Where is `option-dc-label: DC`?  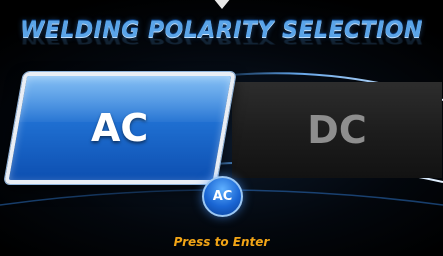 option-dc-label: DC is located at coordinates (337, 130).